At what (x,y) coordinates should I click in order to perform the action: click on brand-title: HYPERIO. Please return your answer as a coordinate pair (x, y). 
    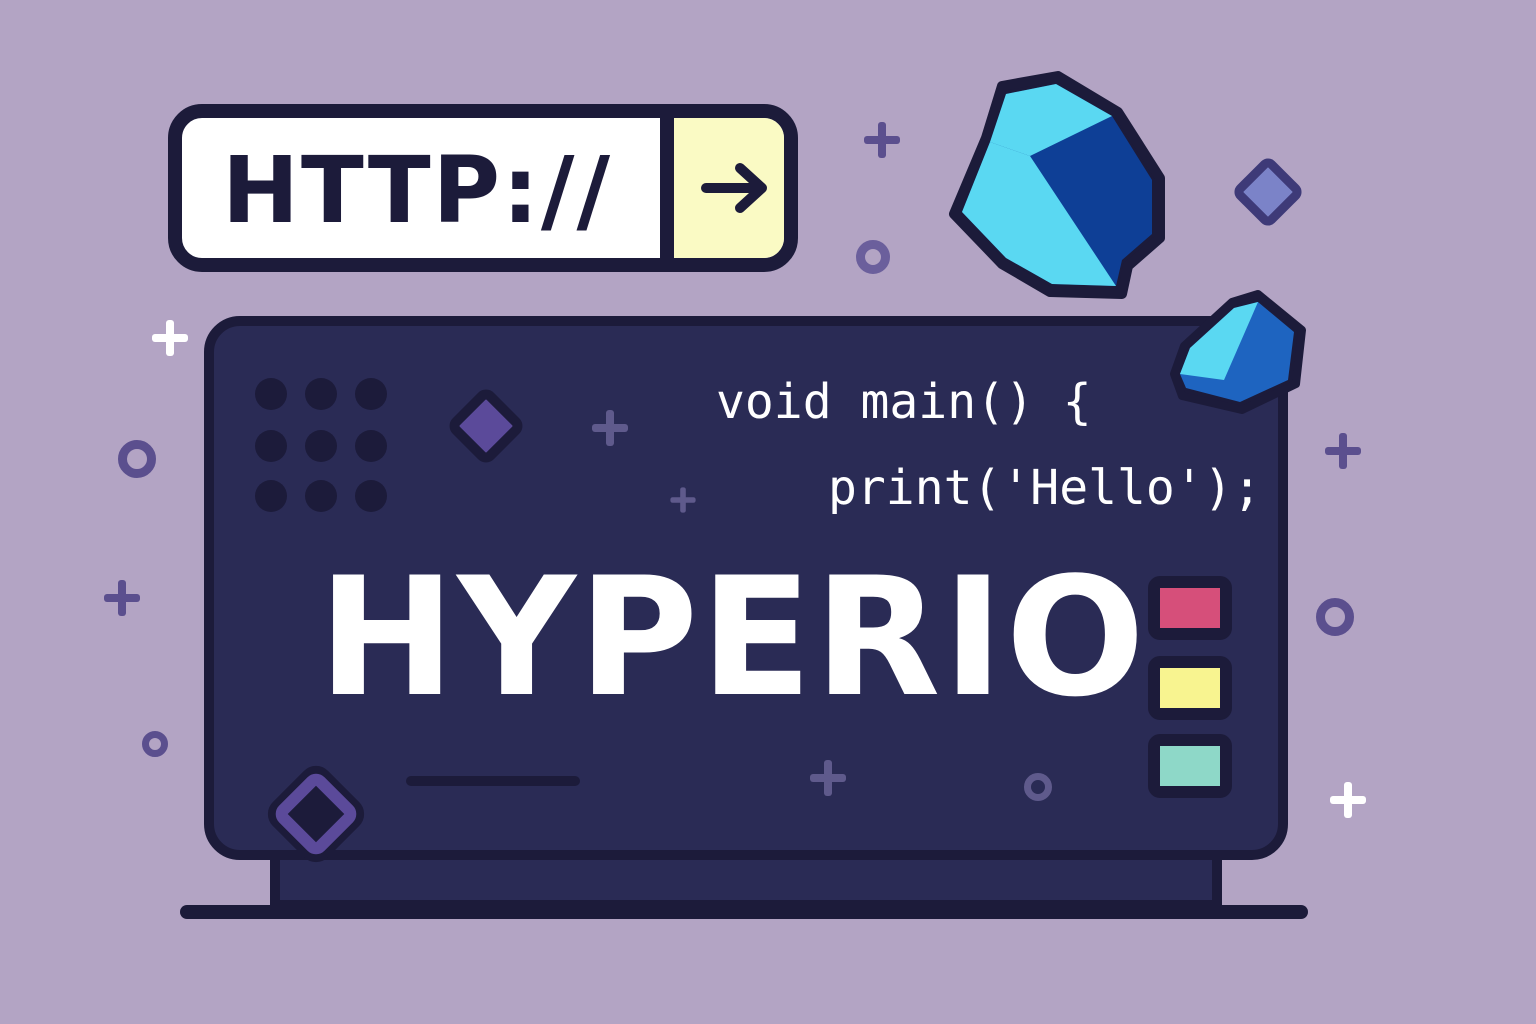
    Looking at the image, I should click on (732, 637).